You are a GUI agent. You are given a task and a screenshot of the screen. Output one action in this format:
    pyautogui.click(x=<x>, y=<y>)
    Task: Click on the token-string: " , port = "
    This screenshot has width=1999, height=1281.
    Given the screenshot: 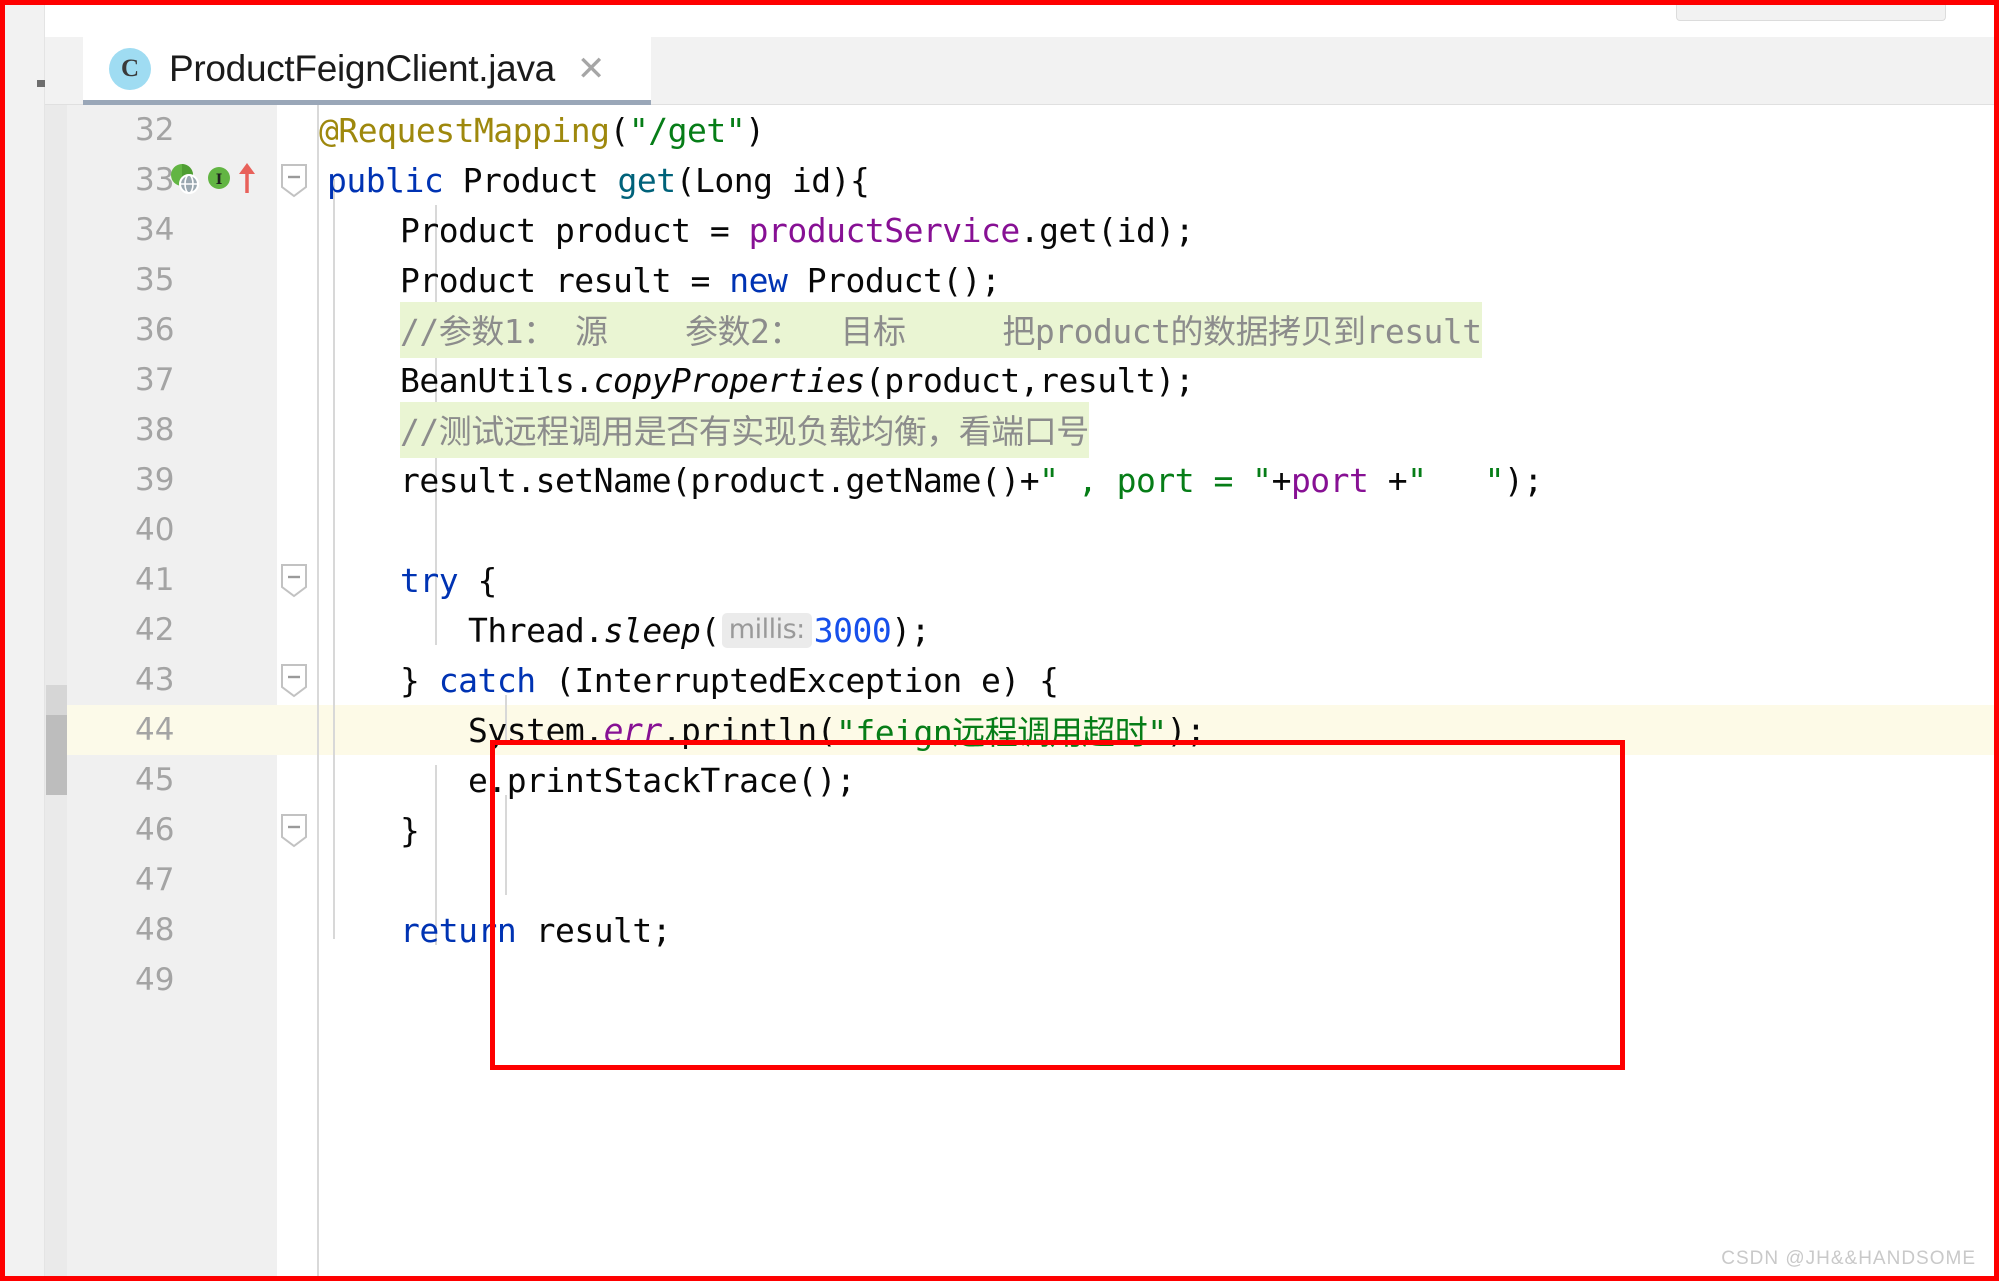 What is the action you would take?
    pyautogui.click(x=1155, y=480)
    